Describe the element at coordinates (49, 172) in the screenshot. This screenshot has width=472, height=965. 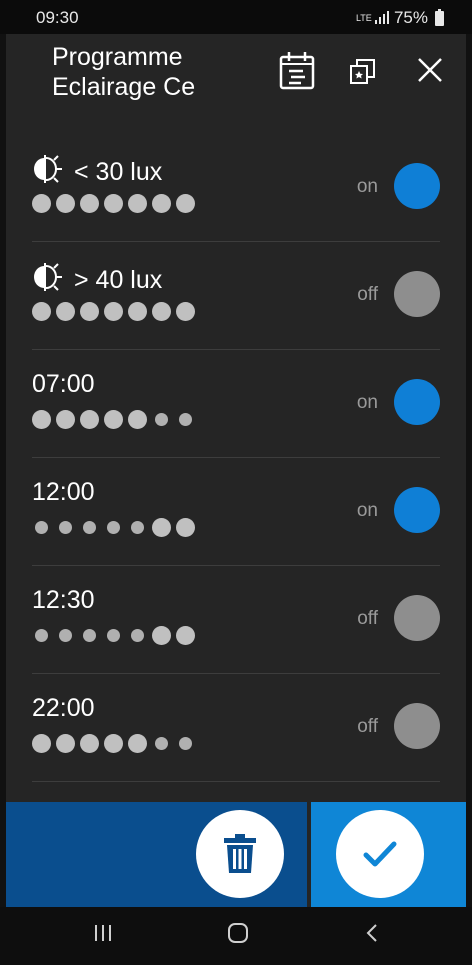
I see `light-sensor-icon` at that location.